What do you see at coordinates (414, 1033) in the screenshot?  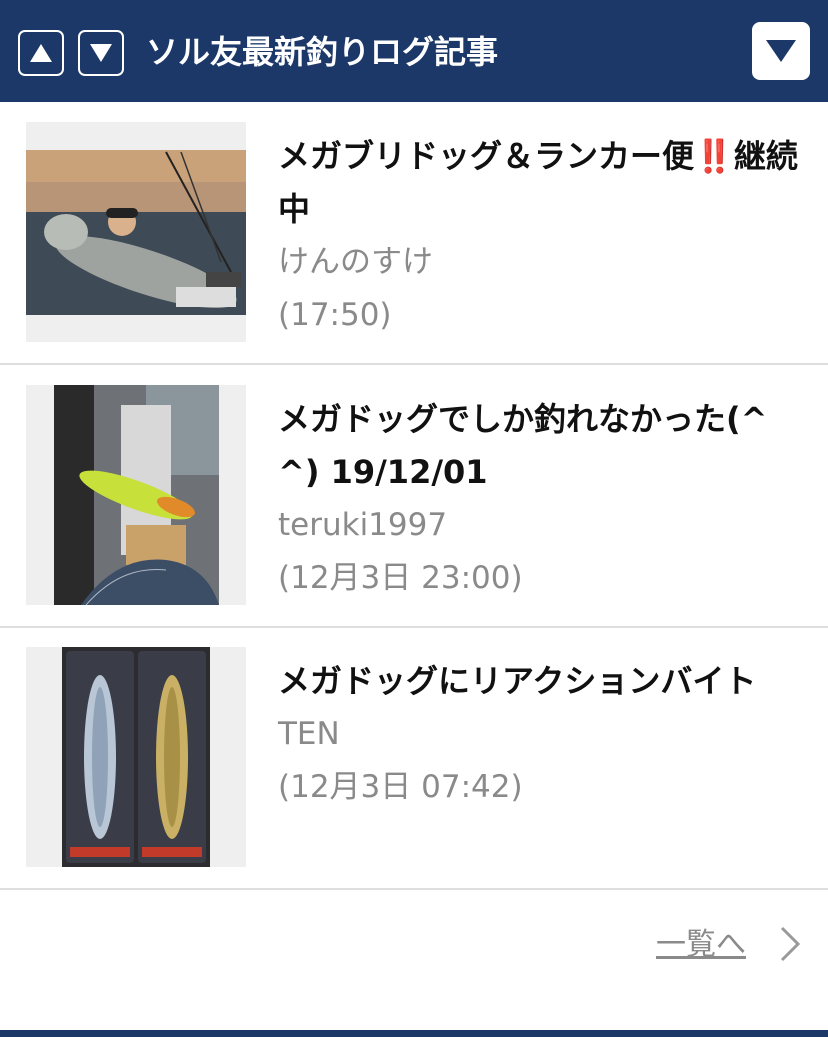 I see `footer-bar` at bounding box center [414, 1033].